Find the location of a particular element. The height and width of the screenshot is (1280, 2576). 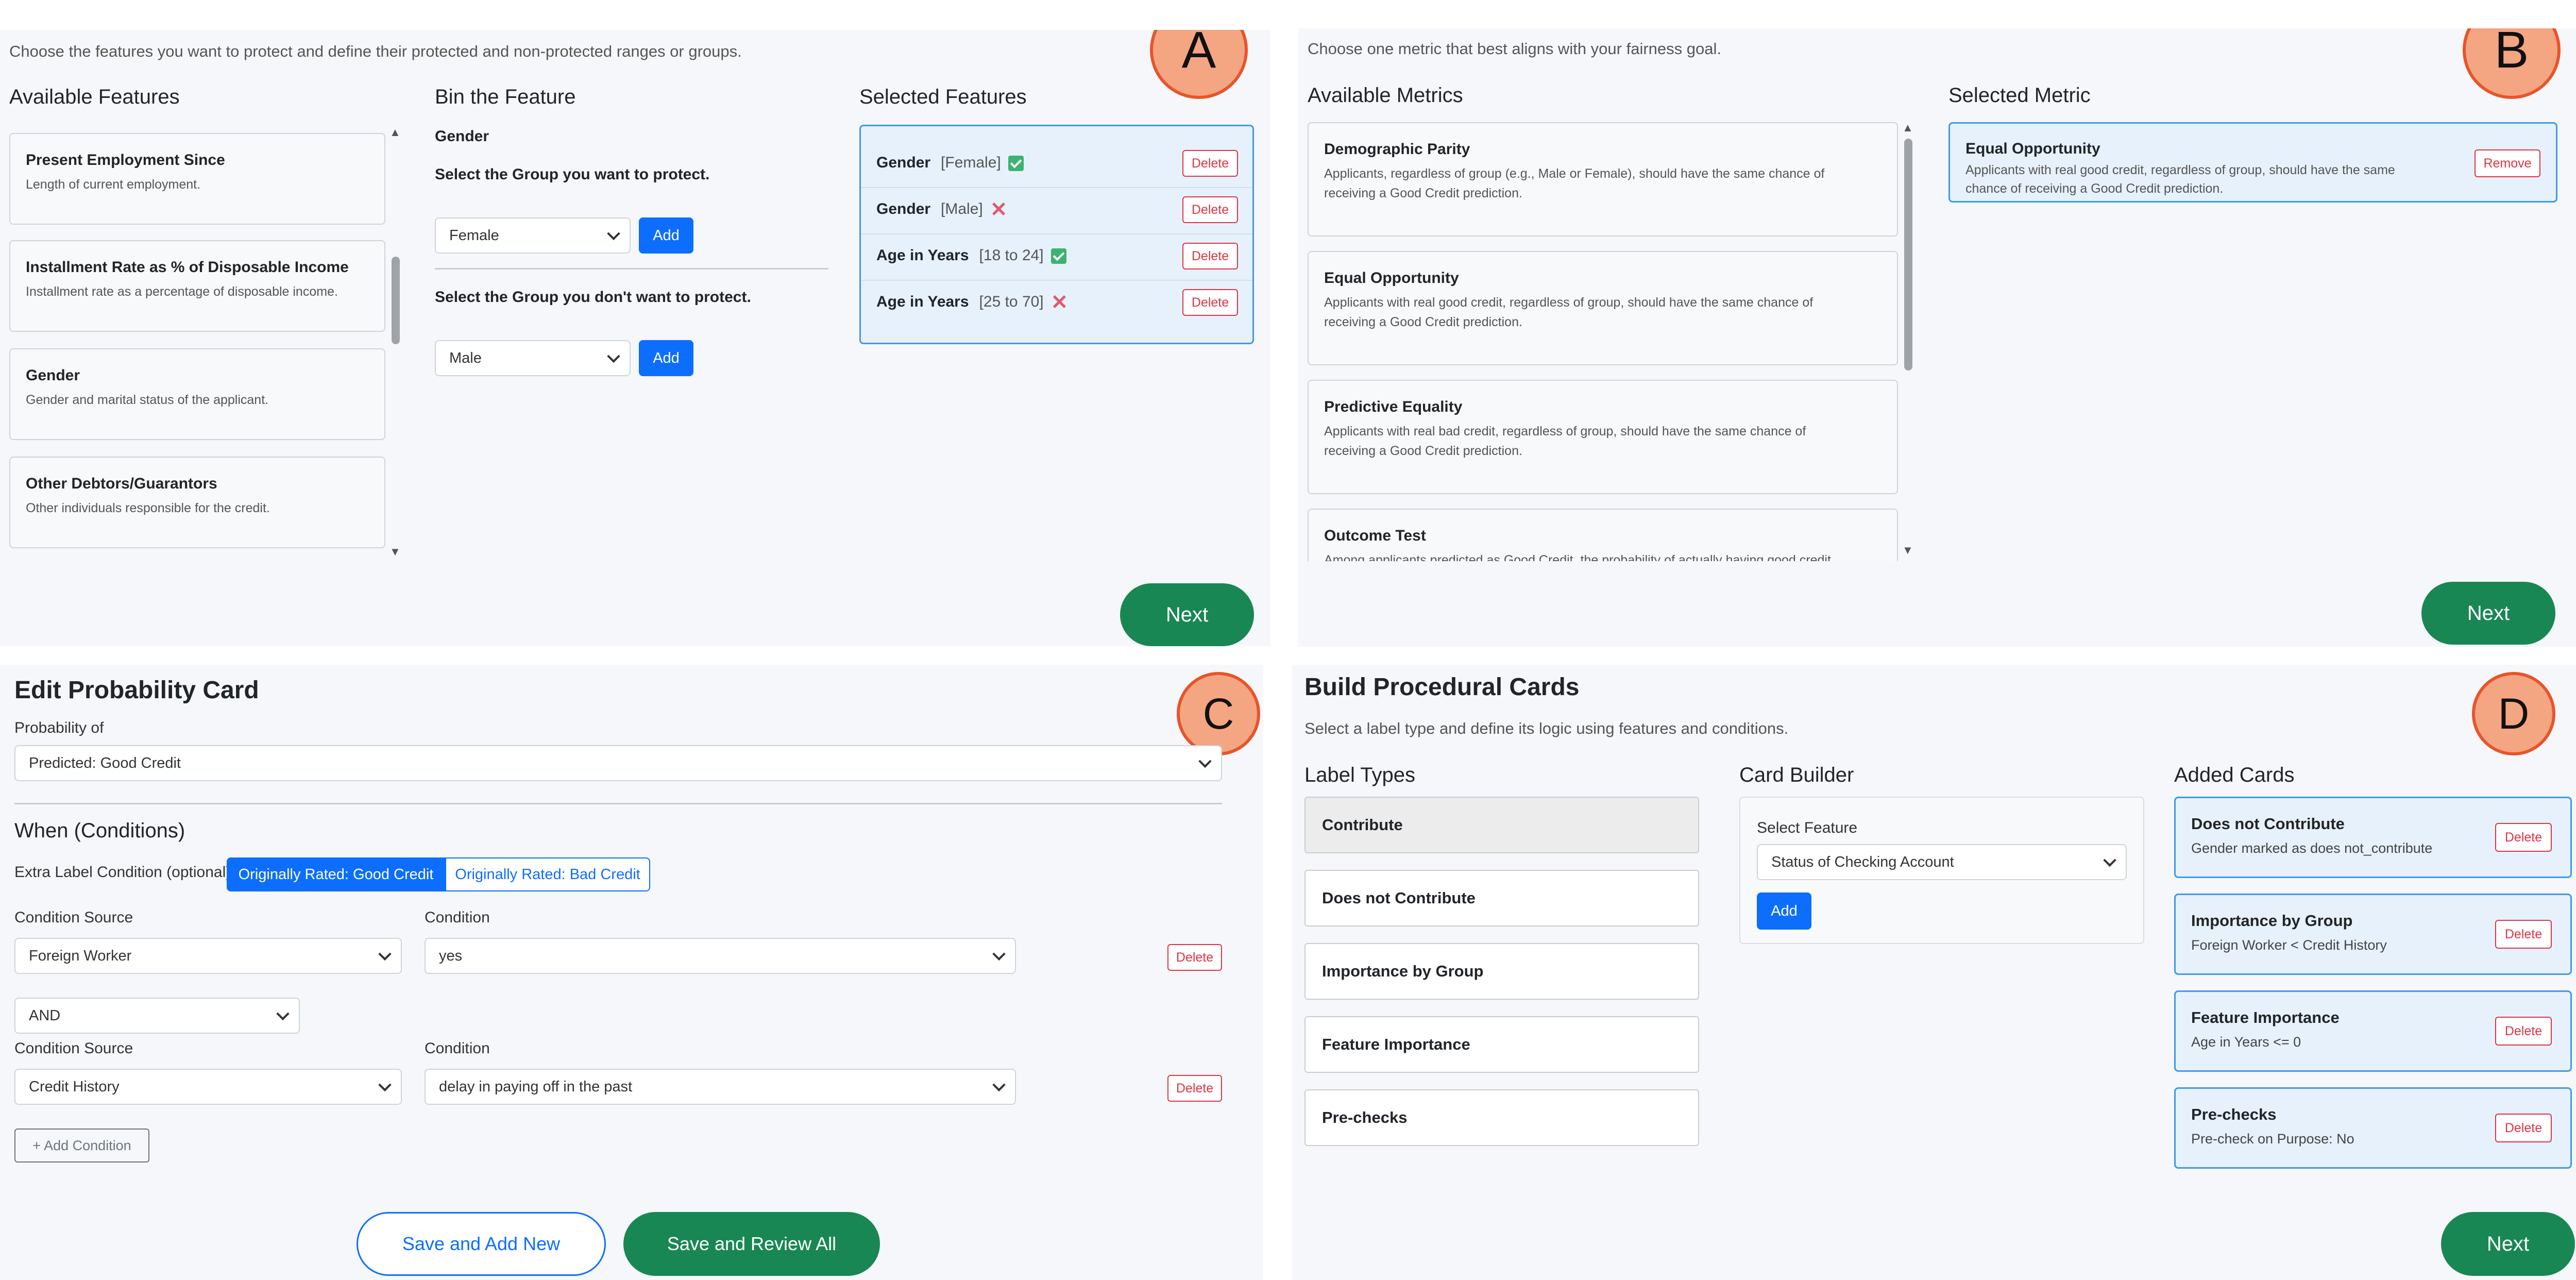

divider is located at coordinates (631, 269).